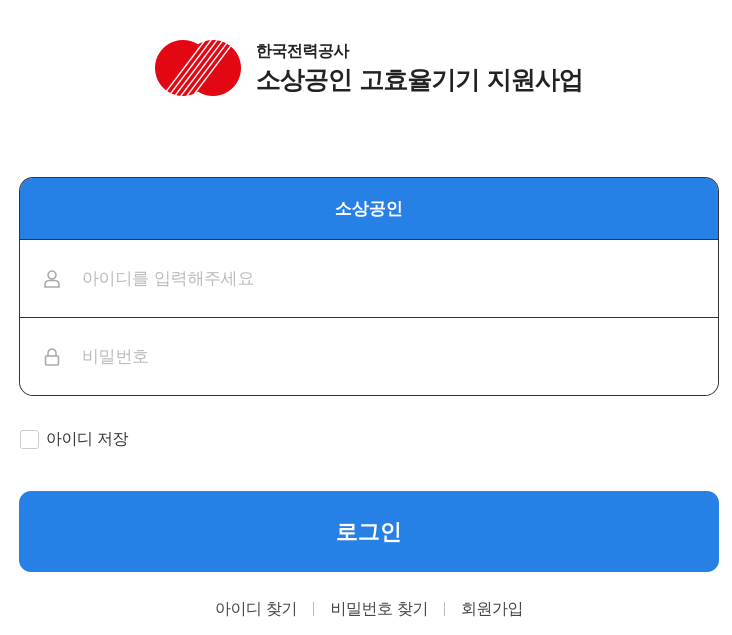 Image resolution: width=732 pixels, height=635 pixels. What do you see at coordinates (491, 609) in the screenshot?
I see `signup-link: 회원가입` at bounding box center [491, 609].